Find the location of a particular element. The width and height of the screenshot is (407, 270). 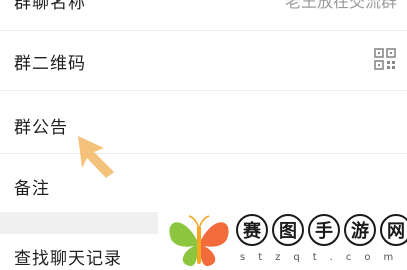

watermark-domain: stzqt.com is located at coordinates (323, 257).